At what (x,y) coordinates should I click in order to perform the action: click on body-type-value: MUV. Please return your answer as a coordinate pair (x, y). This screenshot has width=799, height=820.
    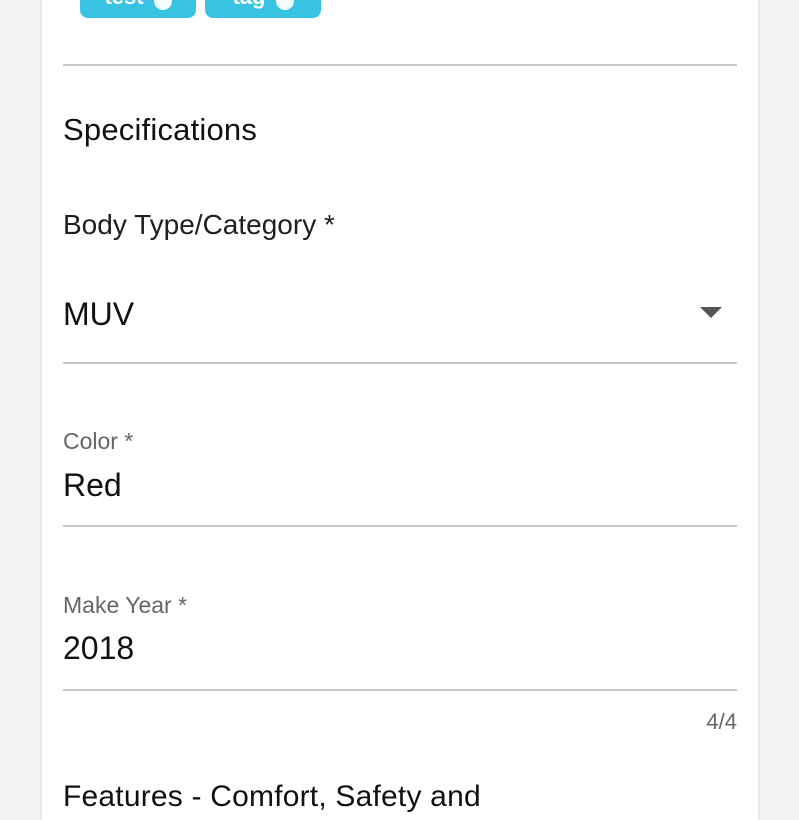
    Looking at the image, I should click on (99, 314).